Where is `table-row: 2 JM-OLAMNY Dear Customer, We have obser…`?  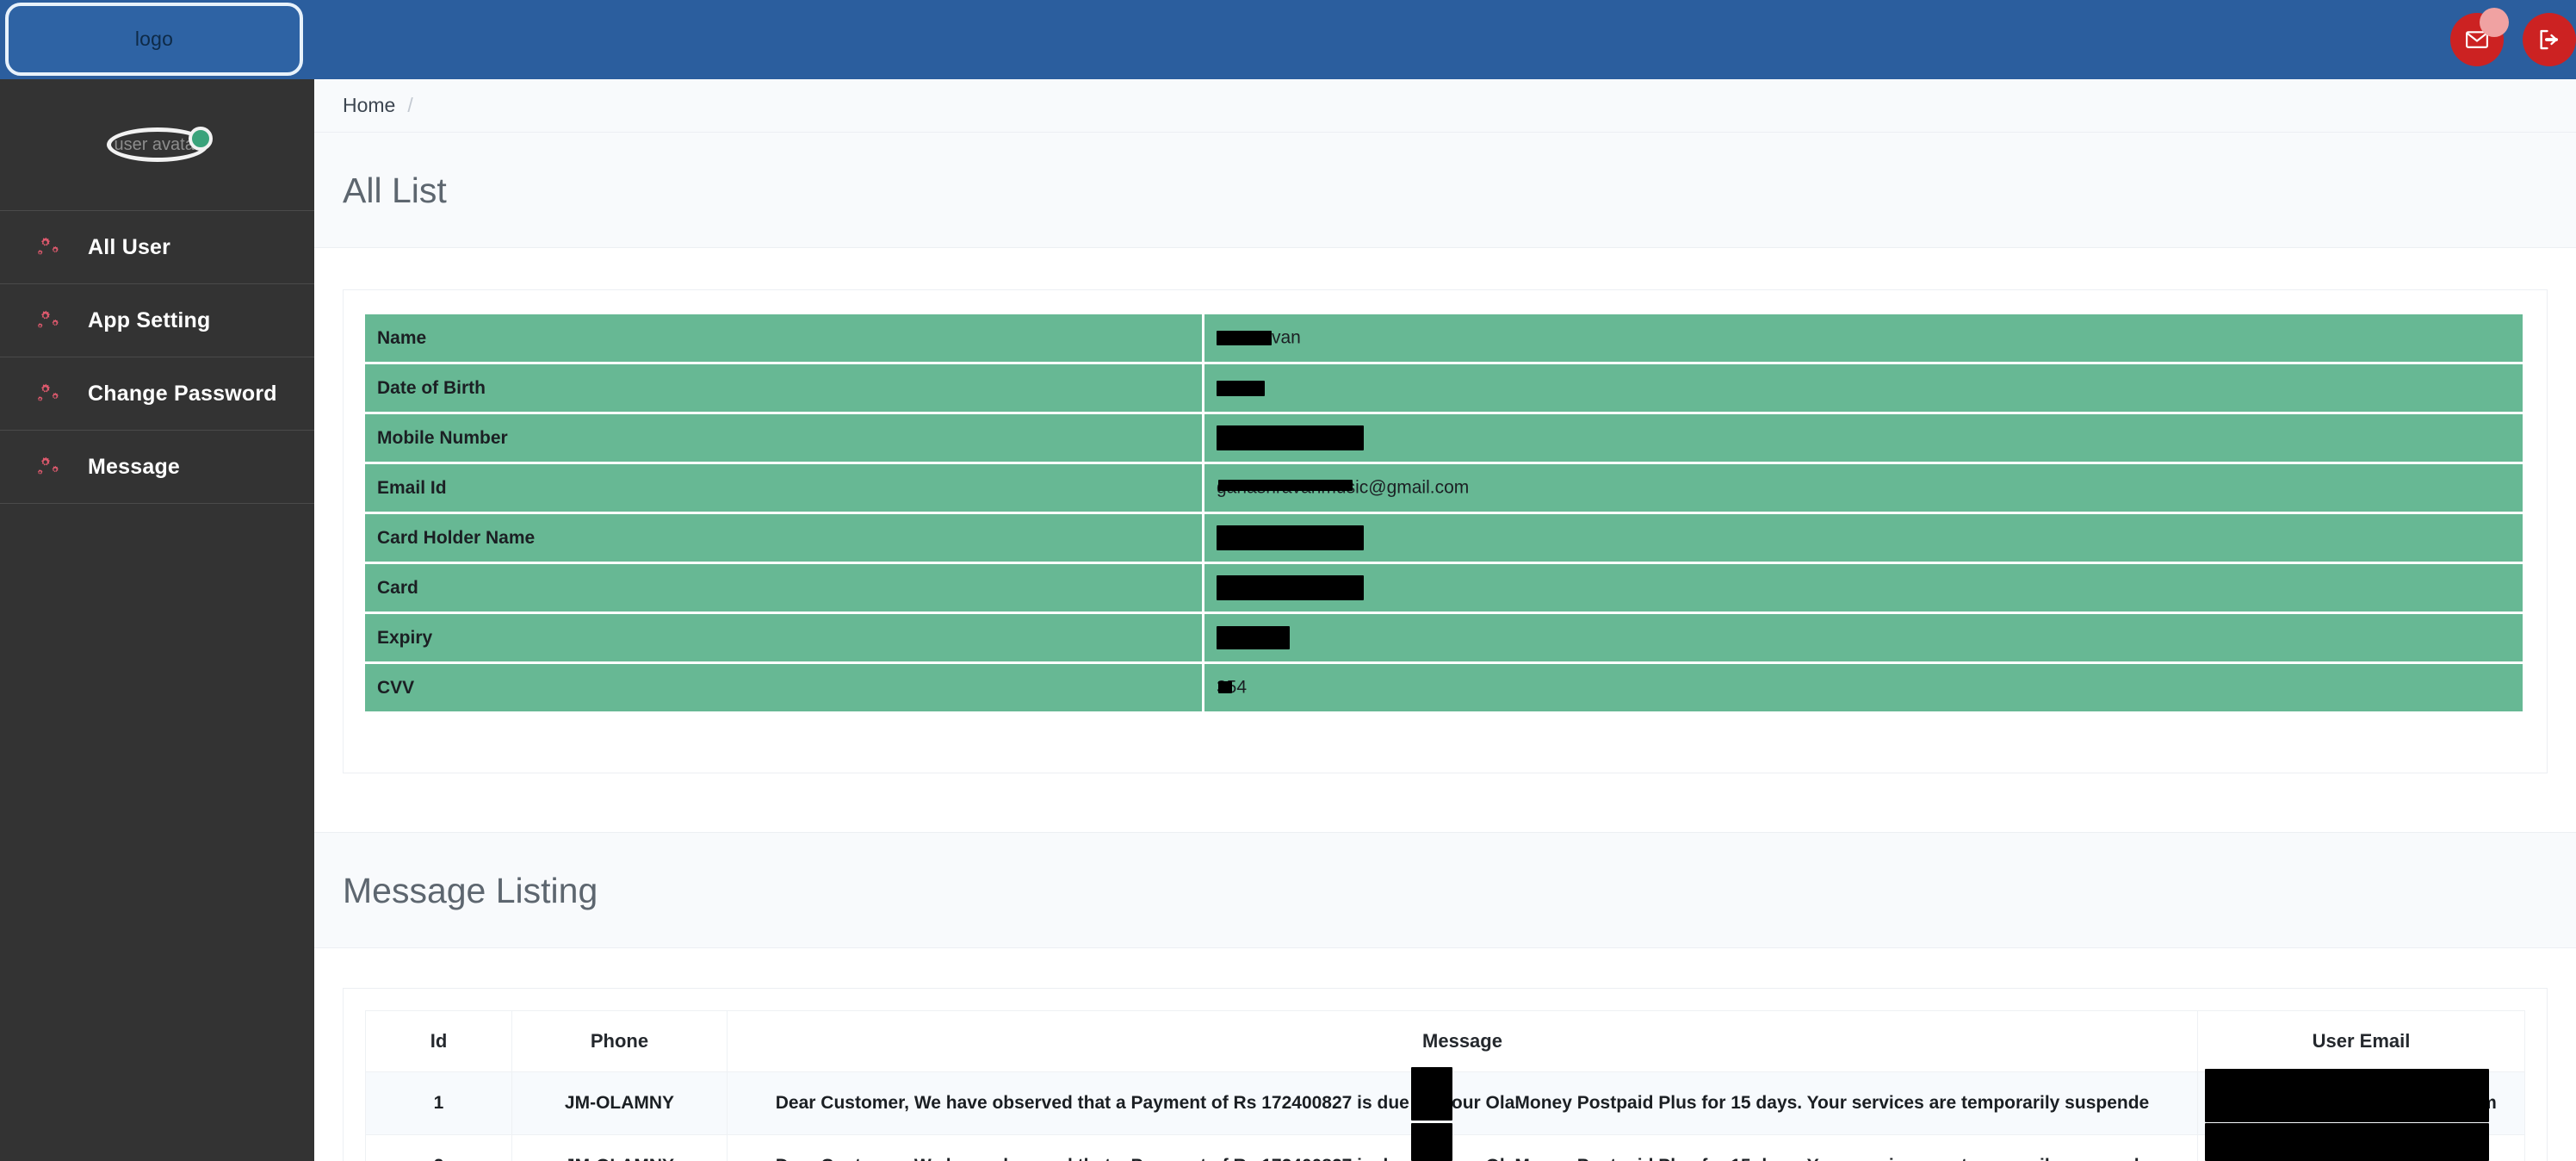 table-row: 2 JM-OLAMNY Dear Customer, We have obser… is located at coordinates (1445, 1142).